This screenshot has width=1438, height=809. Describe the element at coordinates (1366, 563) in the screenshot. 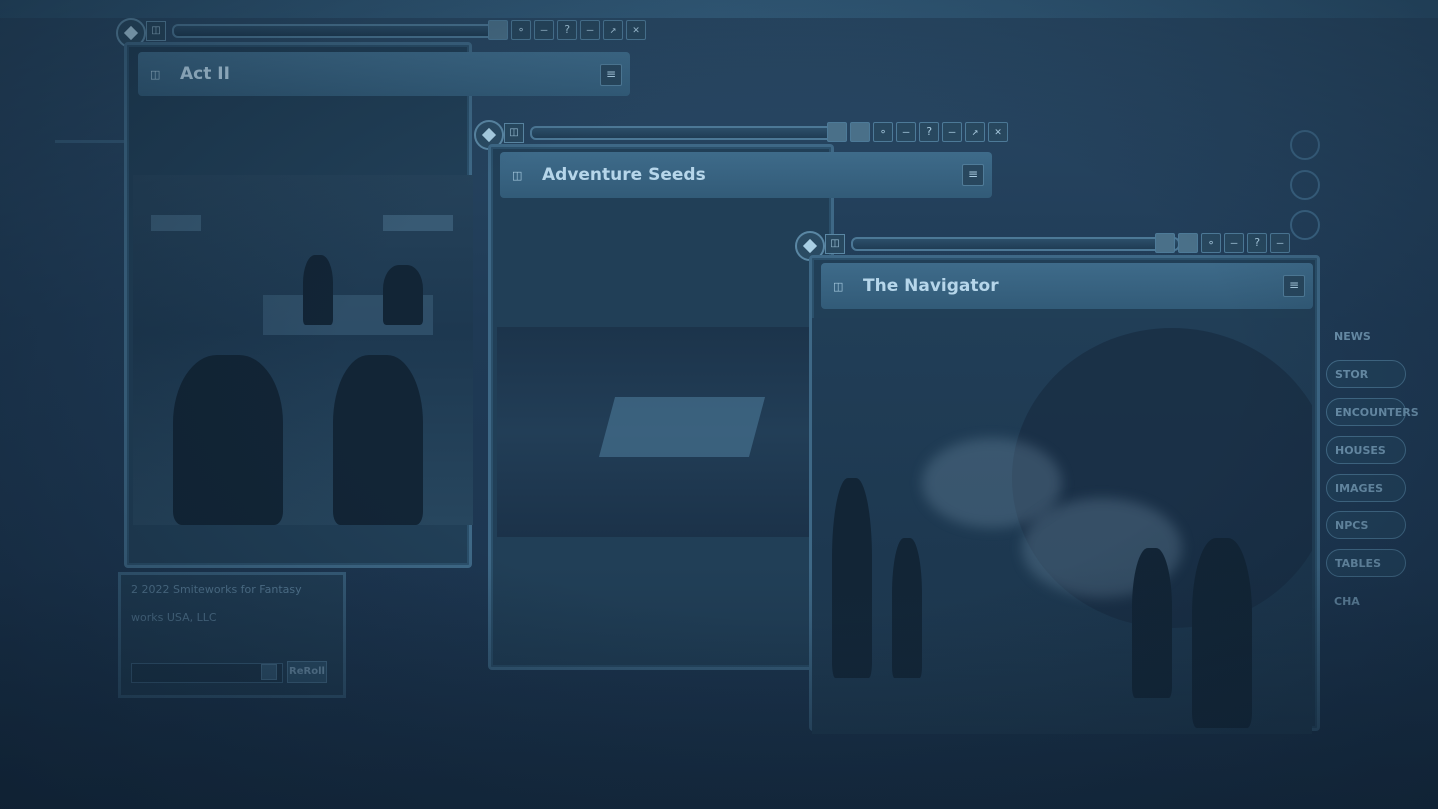

I see `sidebar-item-tables: TABLES` at that location.